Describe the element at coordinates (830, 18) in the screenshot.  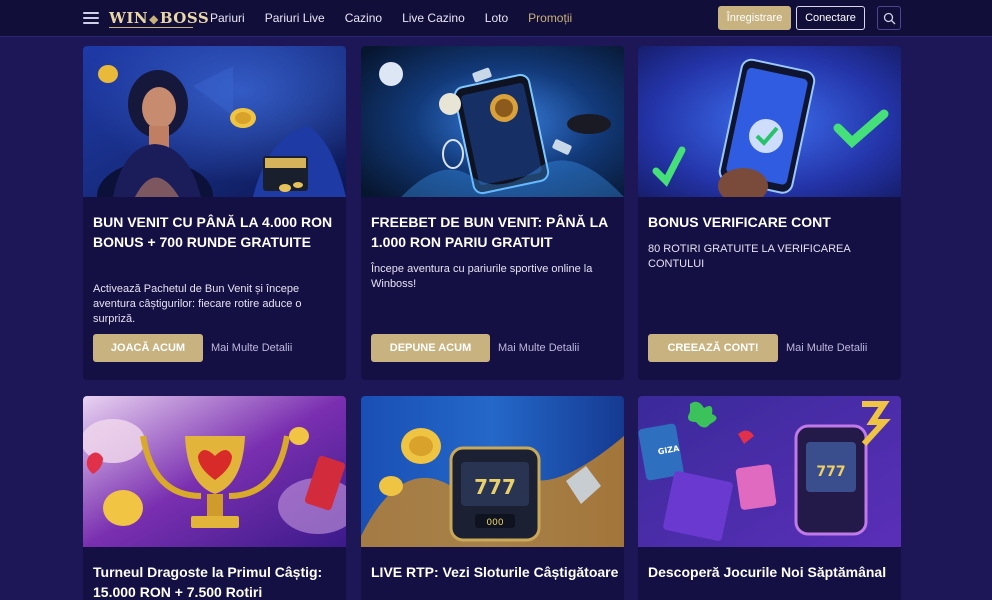
I see `login-button: Conectare` at that location.